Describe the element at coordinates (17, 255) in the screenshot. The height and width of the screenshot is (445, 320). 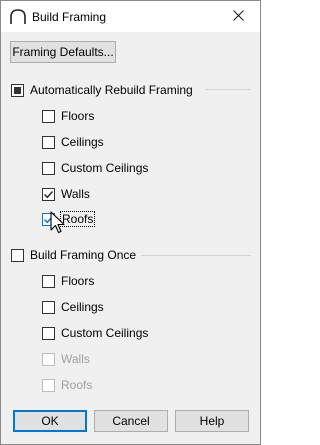
I see `build-once-checkbox` at that location.